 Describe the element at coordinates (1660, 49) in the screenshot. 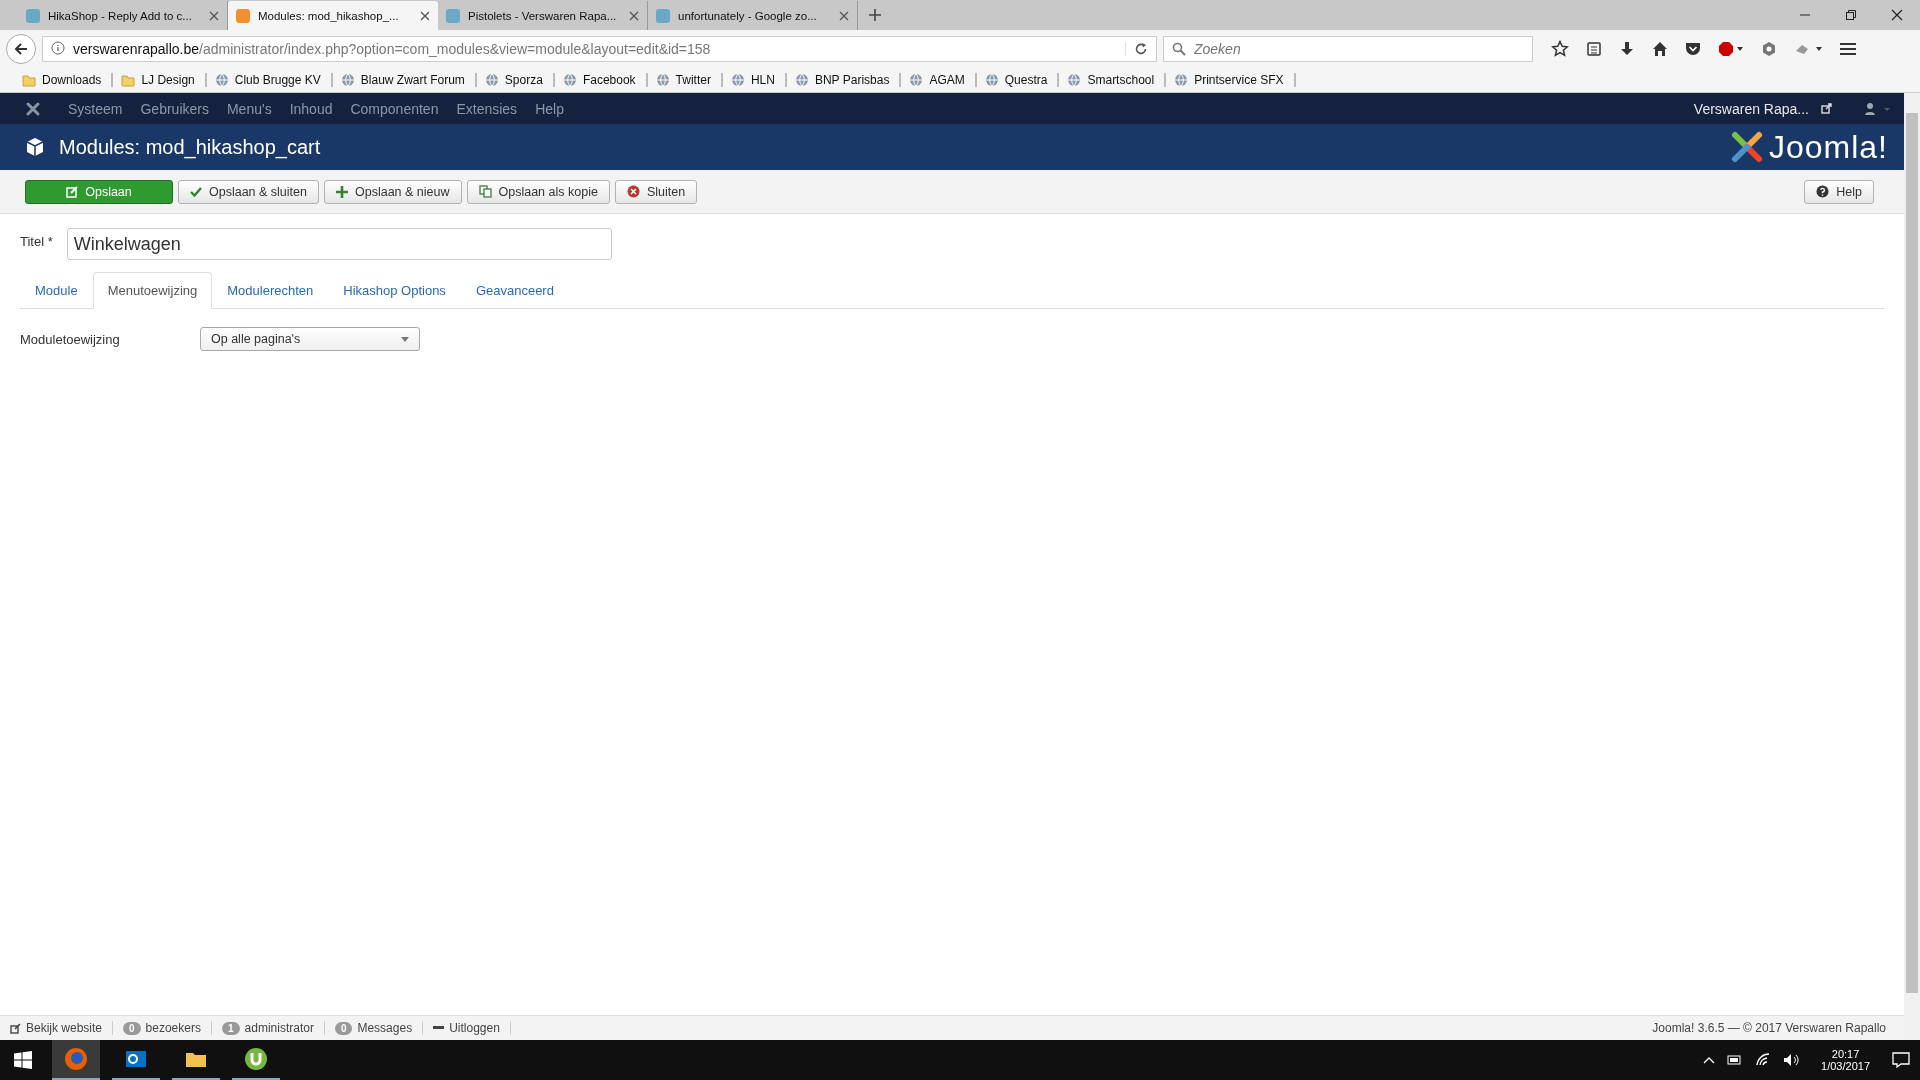

I see `home-icon` at that location.